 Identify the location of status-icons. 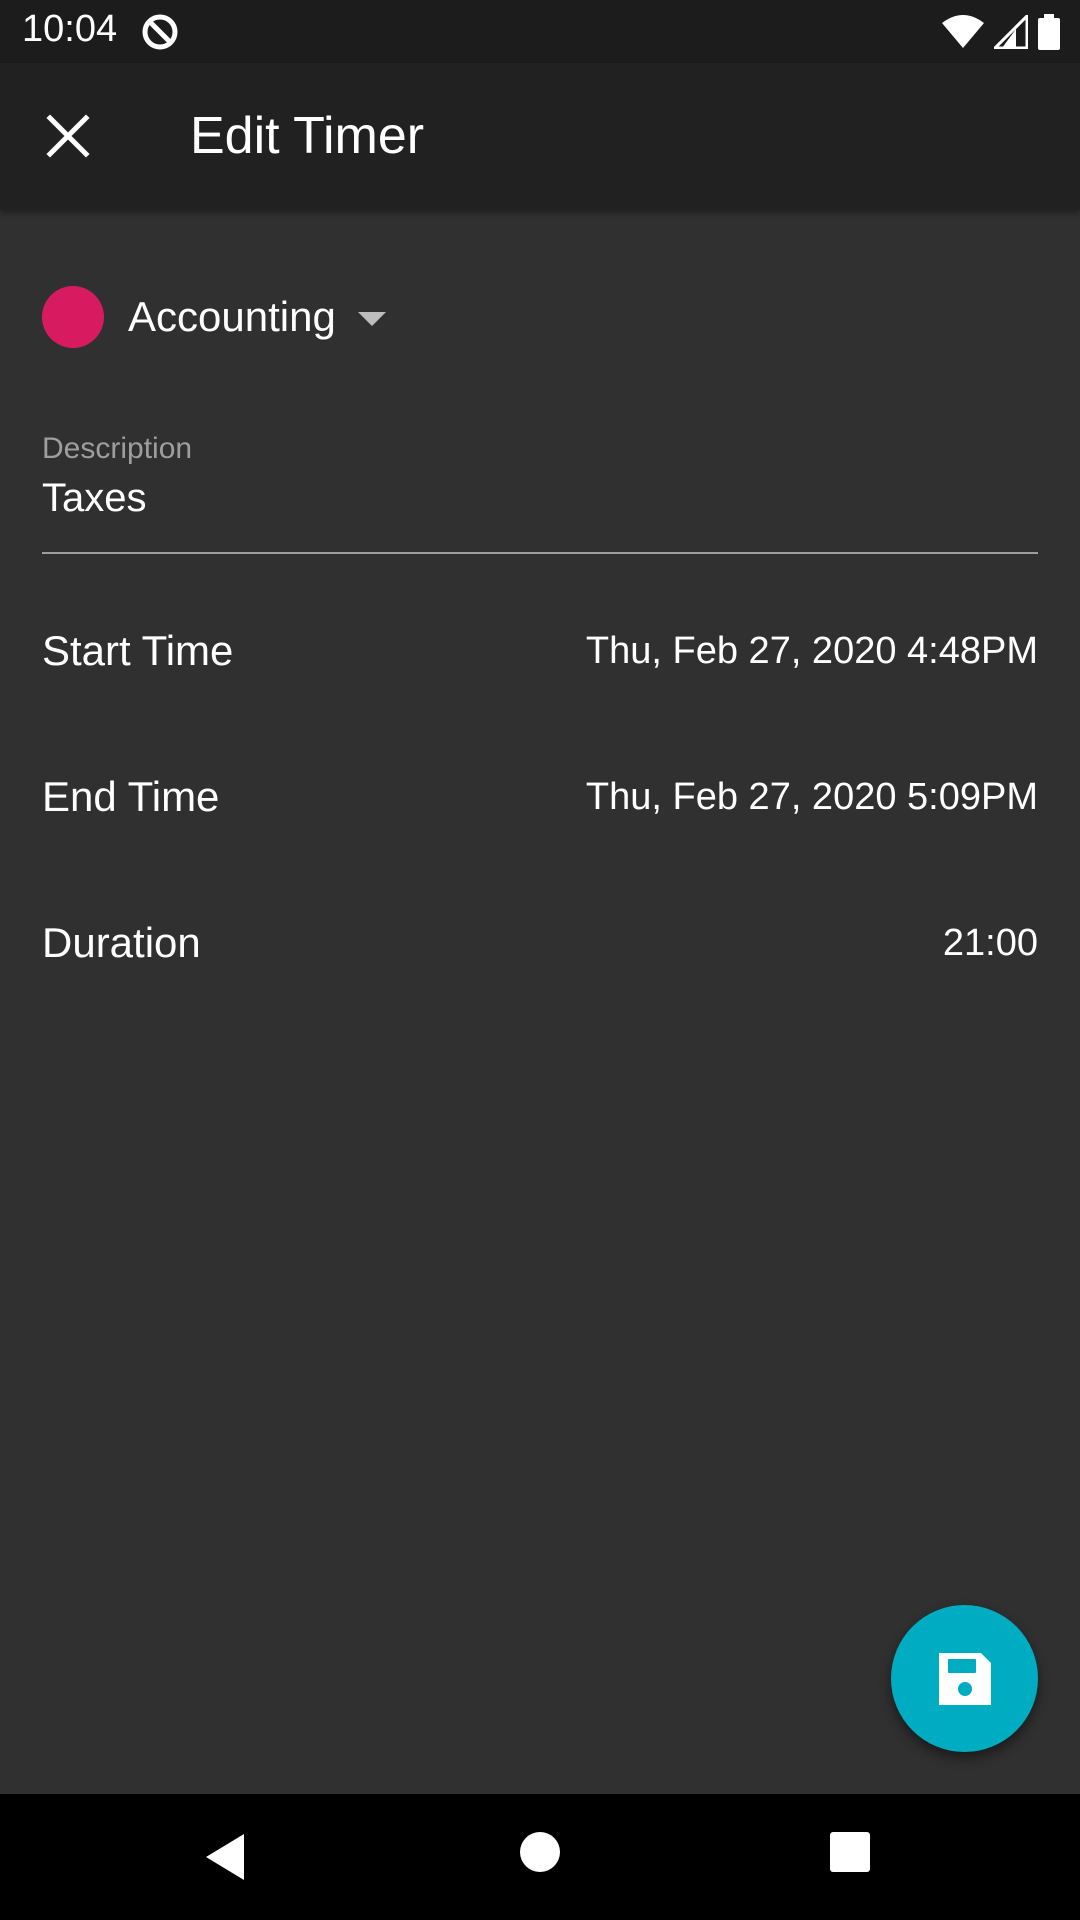
(1001, 32).